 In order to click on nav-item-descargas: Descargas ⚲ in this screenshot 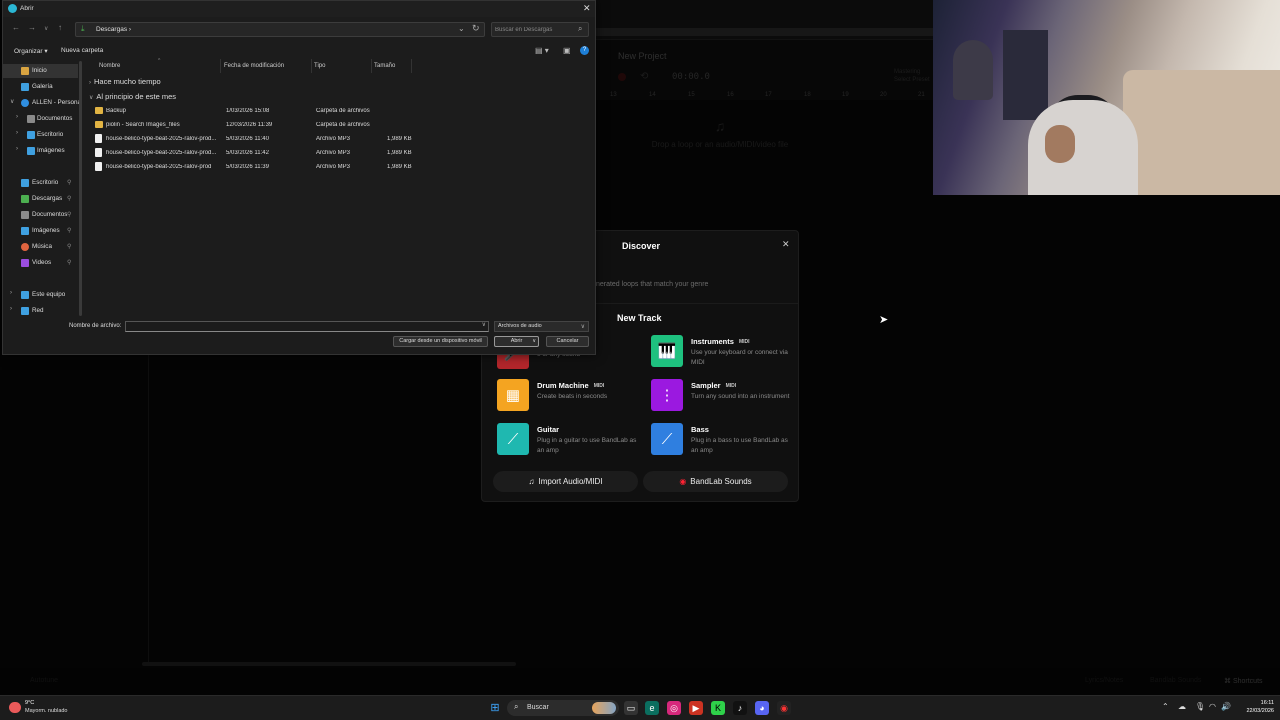, I will do `click(40, 199)`.